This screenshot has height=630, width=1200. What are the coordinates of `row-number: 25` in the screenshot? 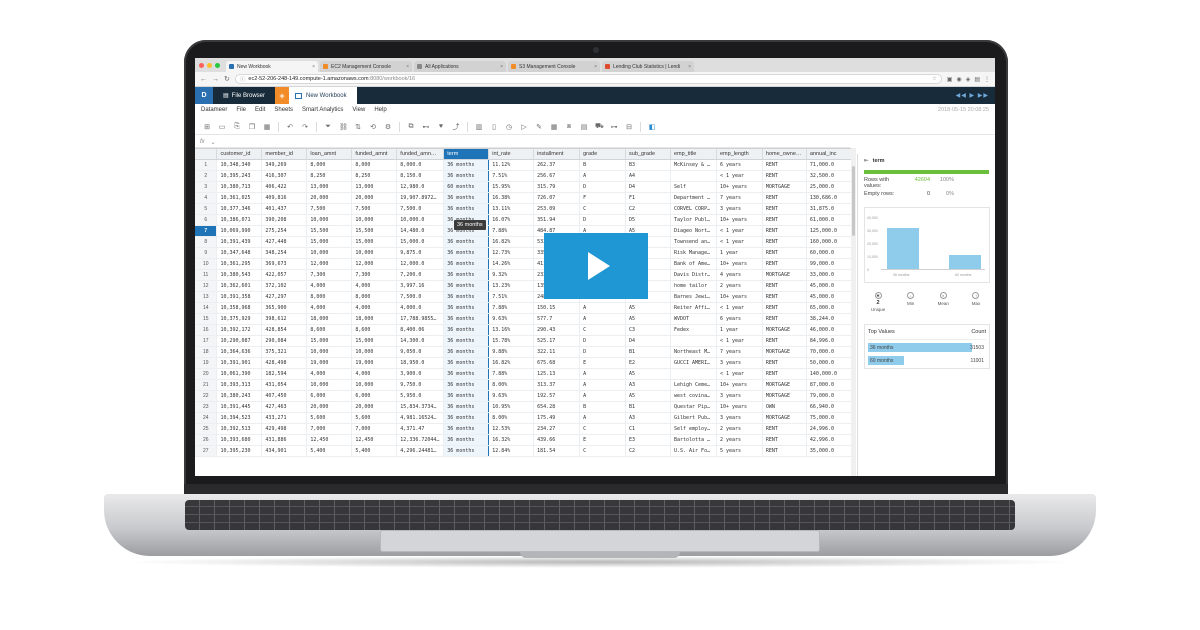 It's located at (206, 429).